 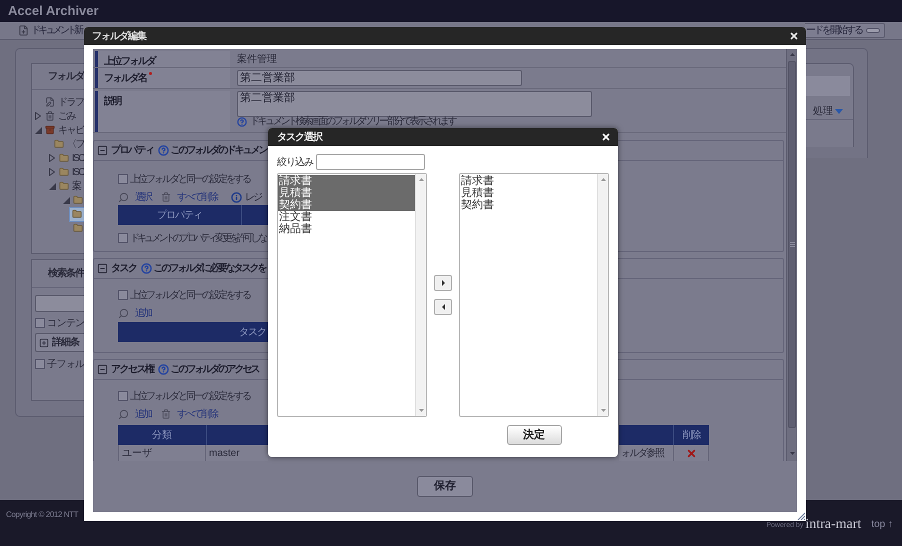 What do you see at coordinates (129, 61) in the screenshot?
I see `field-label: 上位フォルダ` at bounding box center [129, 61].